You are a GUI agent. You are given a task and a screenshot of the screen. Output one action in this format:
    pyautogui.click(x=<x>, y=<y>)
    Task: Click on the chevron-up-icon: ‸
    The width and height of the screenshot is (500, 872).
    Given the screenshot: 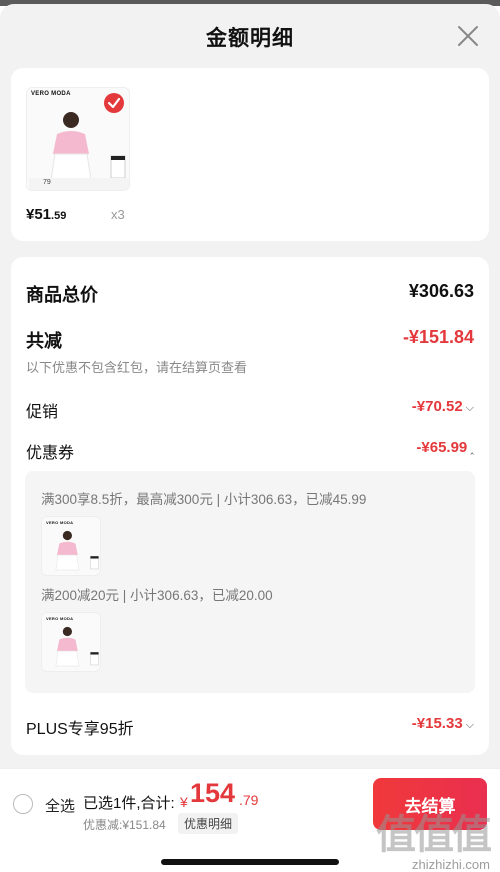 What is the action you would take?
    pyautogui.click(x=472, y=449)
    